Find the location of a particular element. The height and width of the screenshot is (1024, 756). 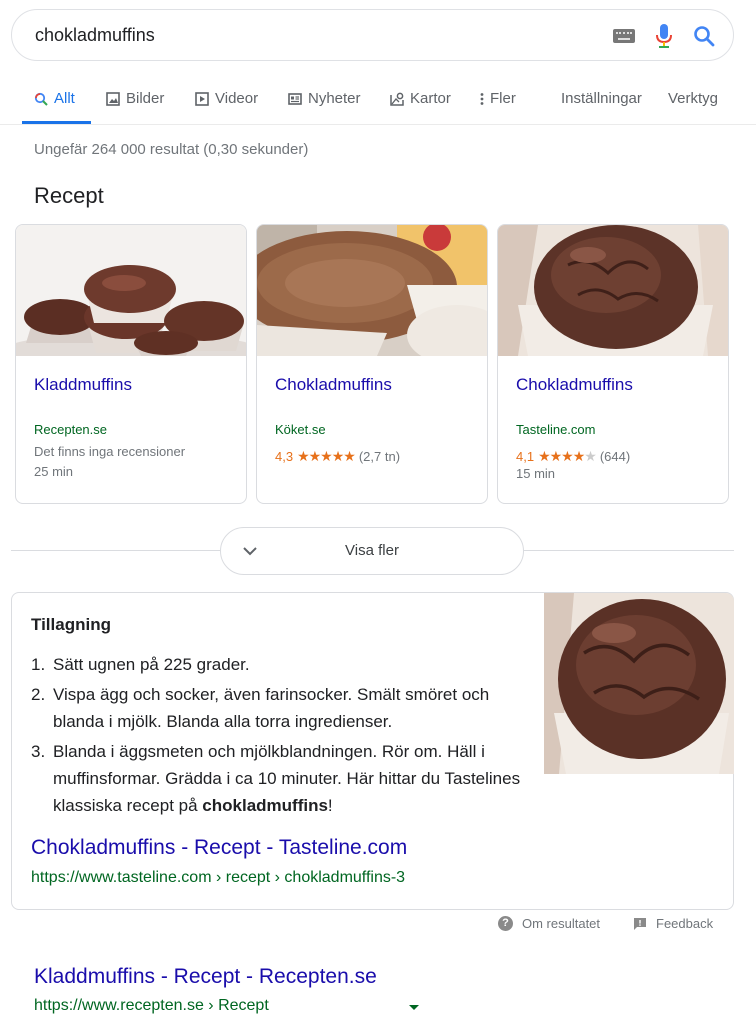

tabs-divider is located at coordinates (378, 124).